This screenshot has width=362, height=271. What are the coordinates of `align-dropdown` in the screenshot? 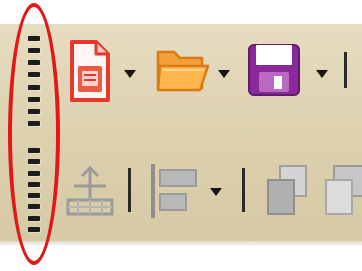 It's located at (216, 192).